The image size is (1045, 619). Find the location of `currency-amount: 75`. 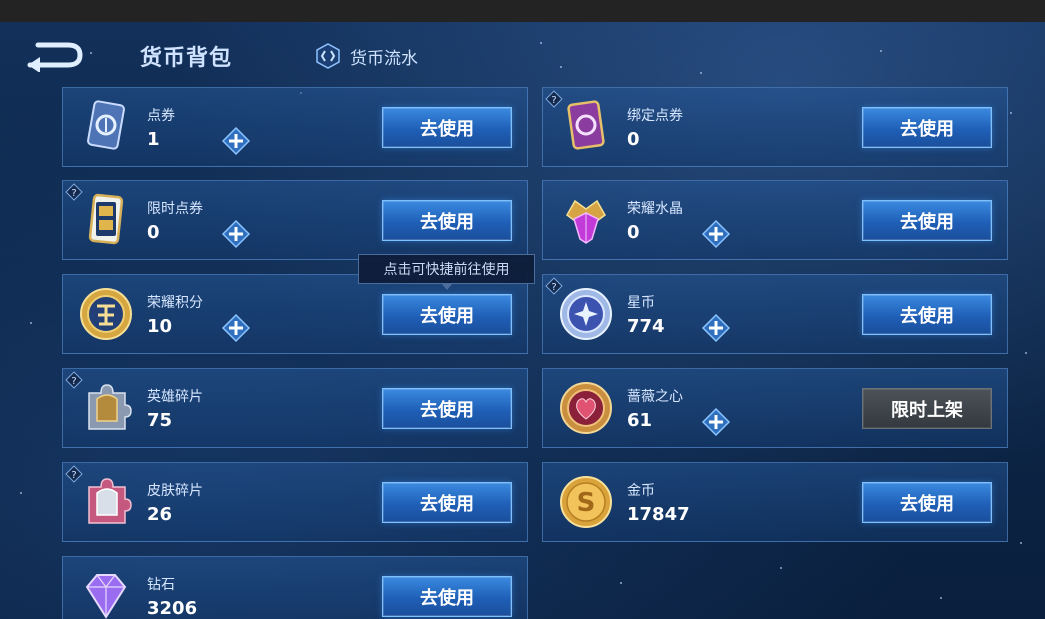

currency-amount: 75 is located at coordinates (160, 420).